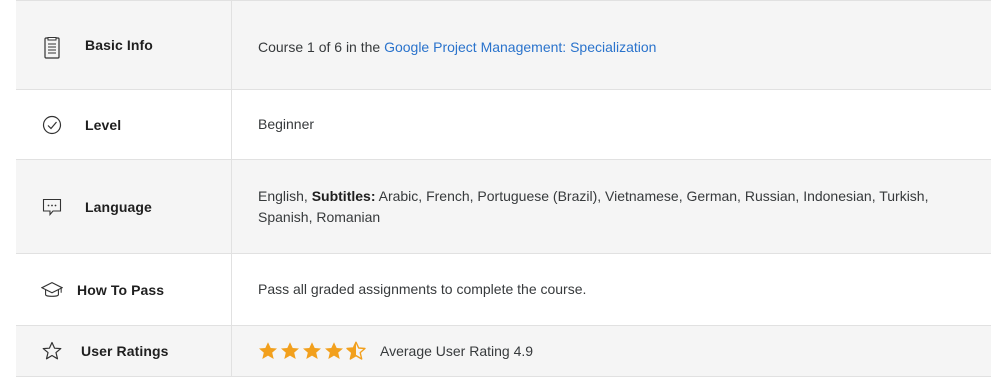 This screenshot has height=377, width=991. What do you see at coordinates (286, 124) in the screenshot?
I see `level-value: Beginner` at bounding box center [286, 124].